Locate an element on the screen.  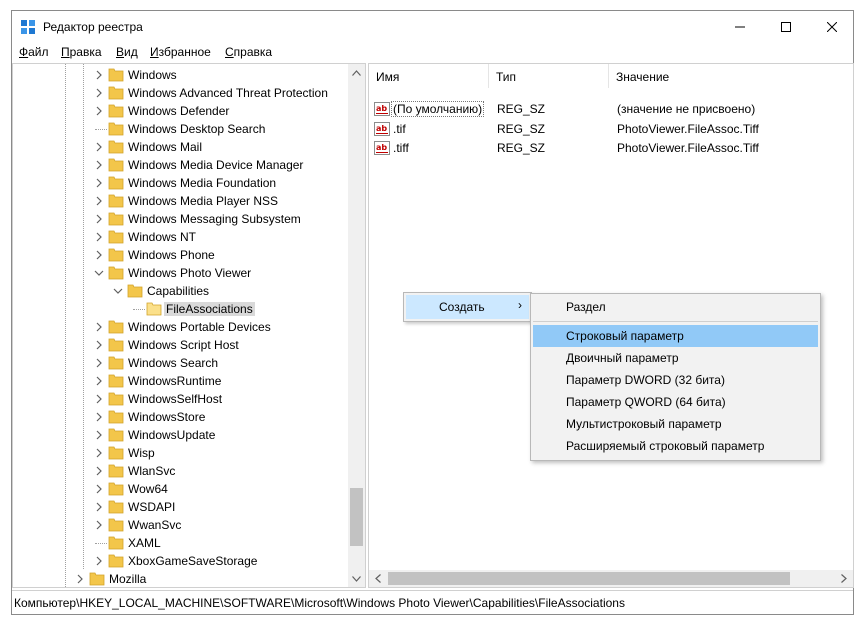
tree-node: Mozilla is located at coordinates (180, 578).